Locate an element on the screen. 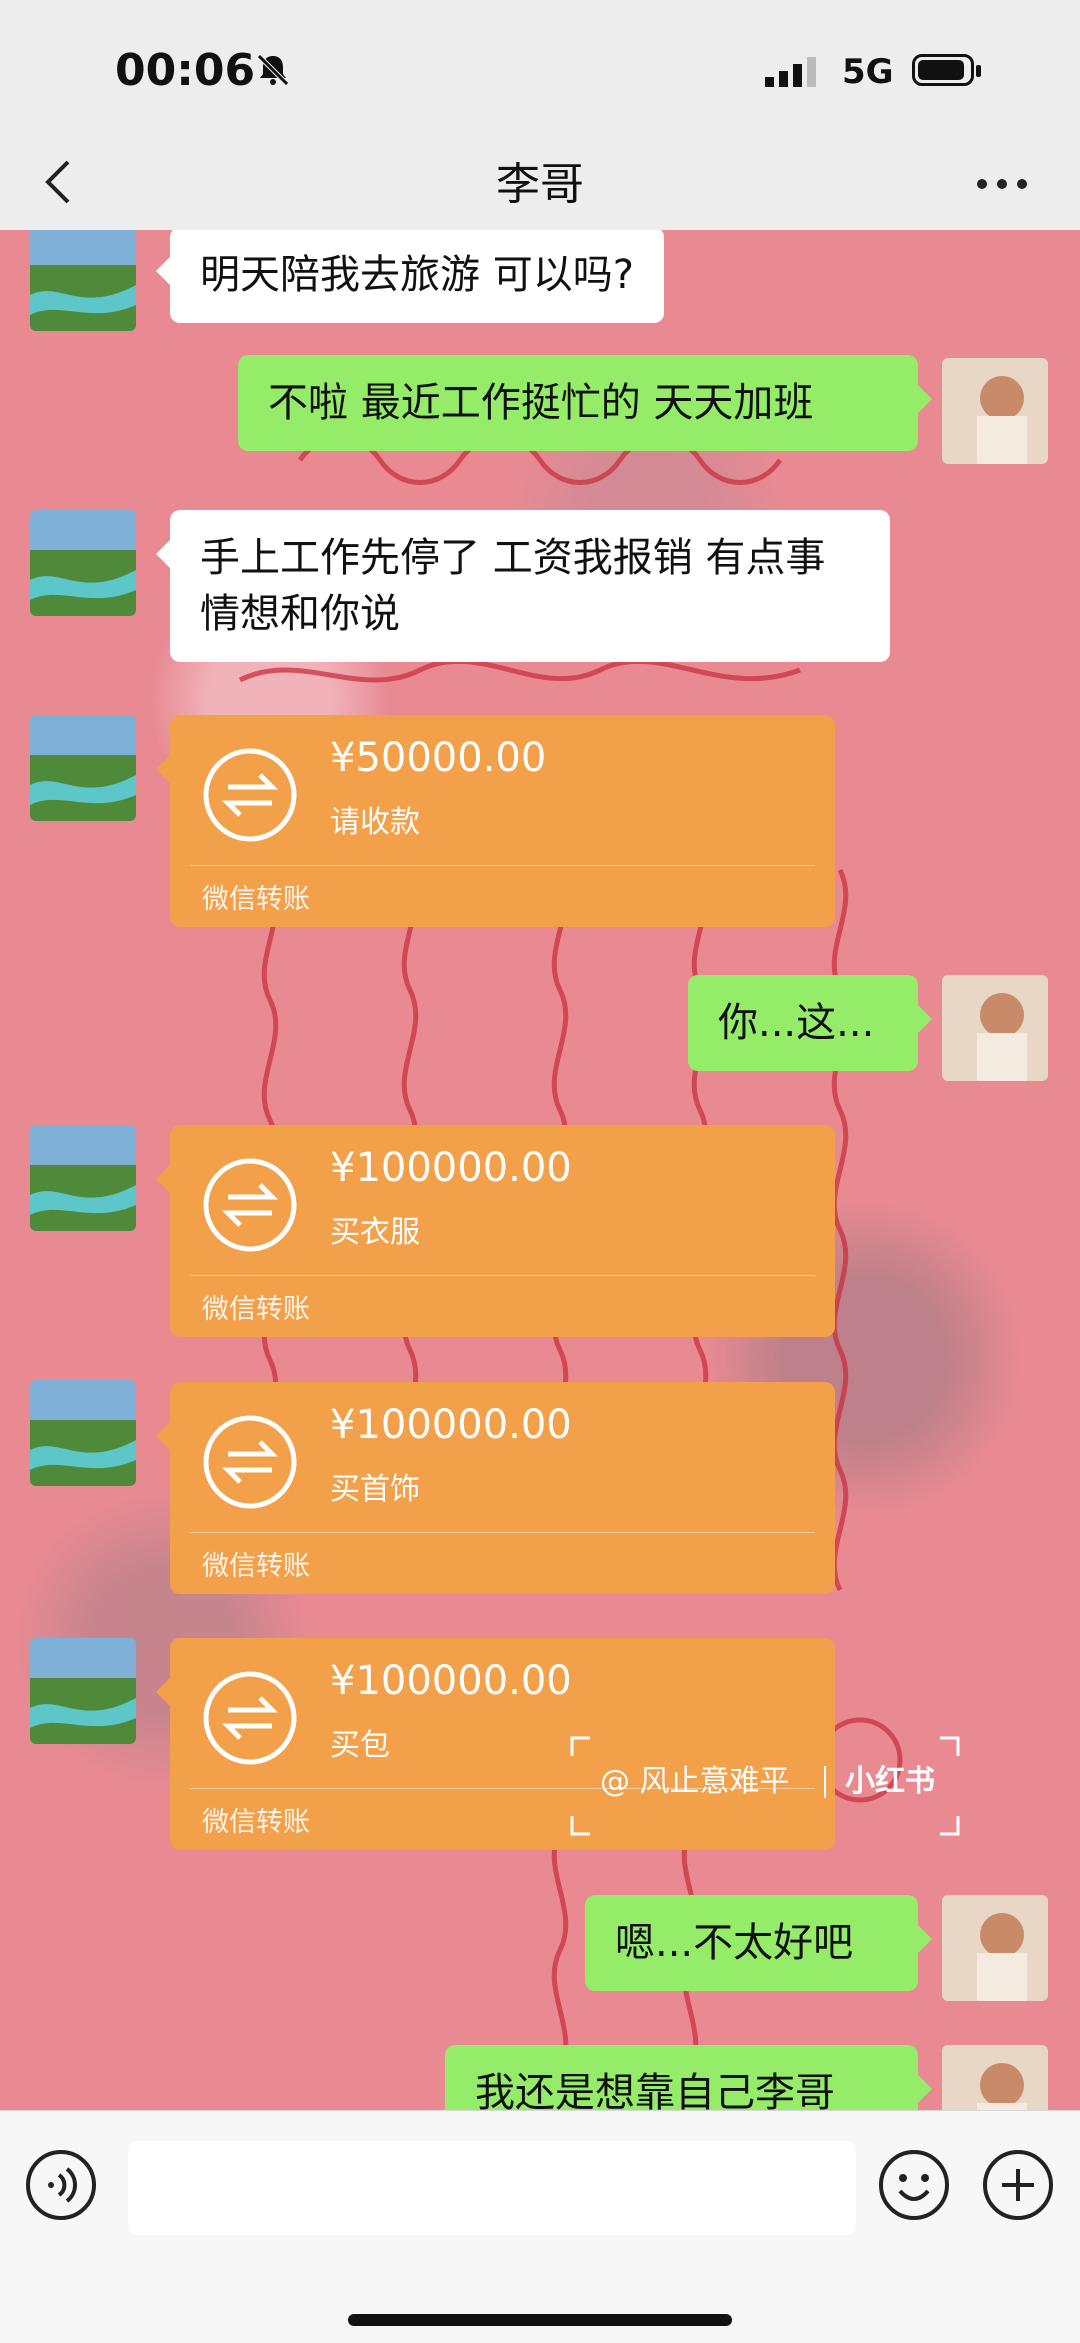 The image size is (1080, 2343). message-bubble: 明天陪我去旅游 可以吗? is located at coordinates (410, 276).